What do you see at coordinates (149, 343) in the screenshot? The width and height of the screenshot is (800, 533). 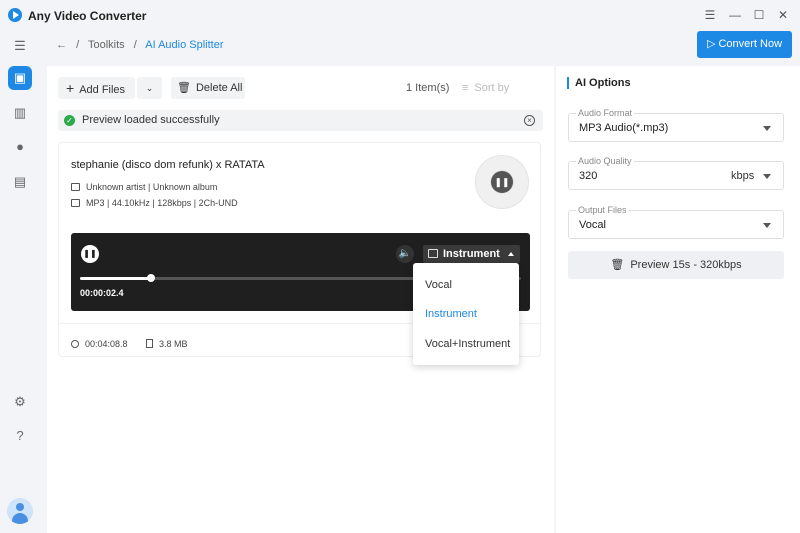 I see `file-icon` at bounding box center [149, 343].